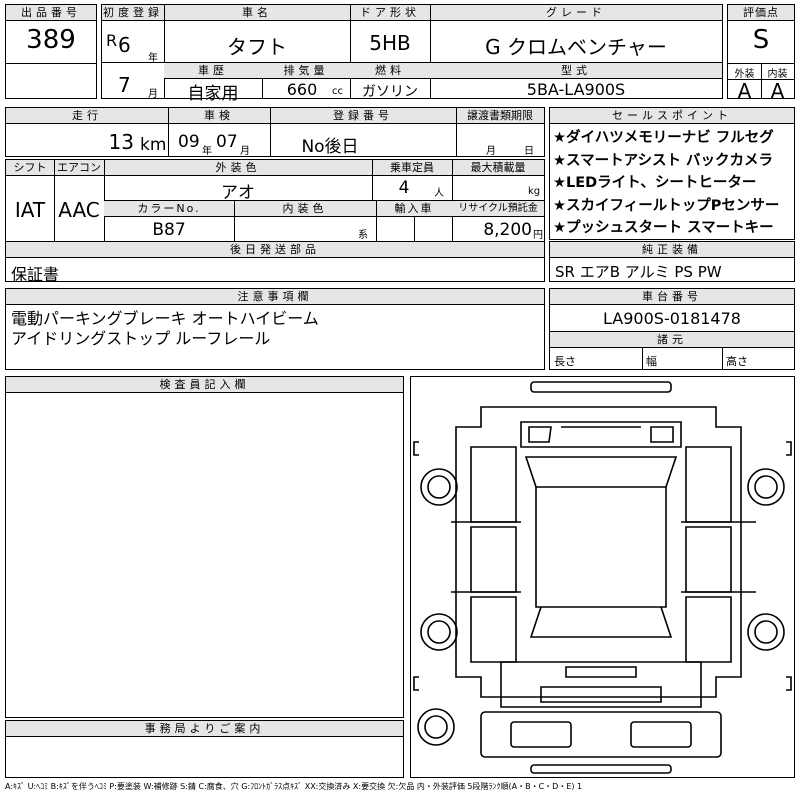 This screenshot has height=800, width=800. What do you see at coordinates (35, 274) in the screenshot?
I see `later-items-value: 保証書` at bounding box center [35, 274].